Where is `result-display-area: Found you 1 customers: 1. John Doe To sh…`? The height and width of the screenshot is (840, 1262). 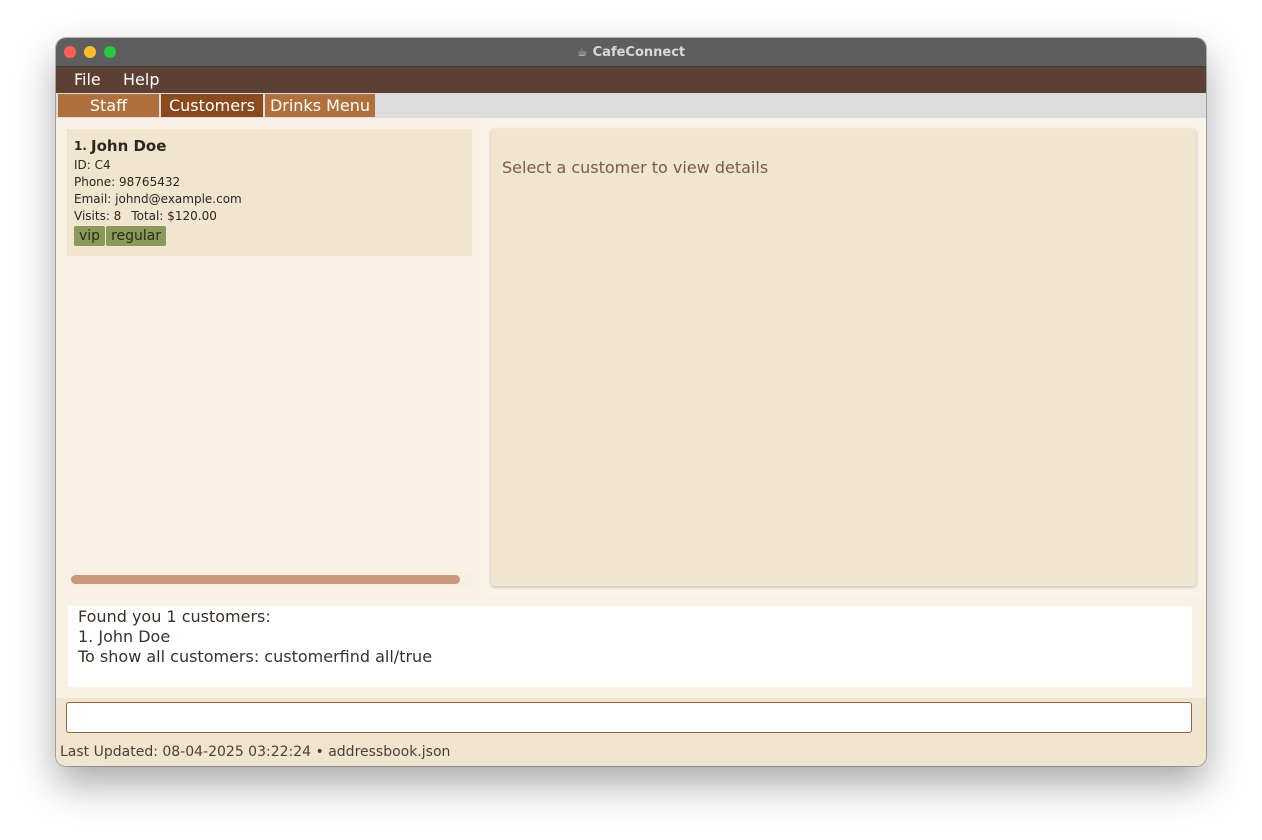 result-display-area: Found you 1 customers: 1. John Doe To sh… is located at coordinates (631, 648).